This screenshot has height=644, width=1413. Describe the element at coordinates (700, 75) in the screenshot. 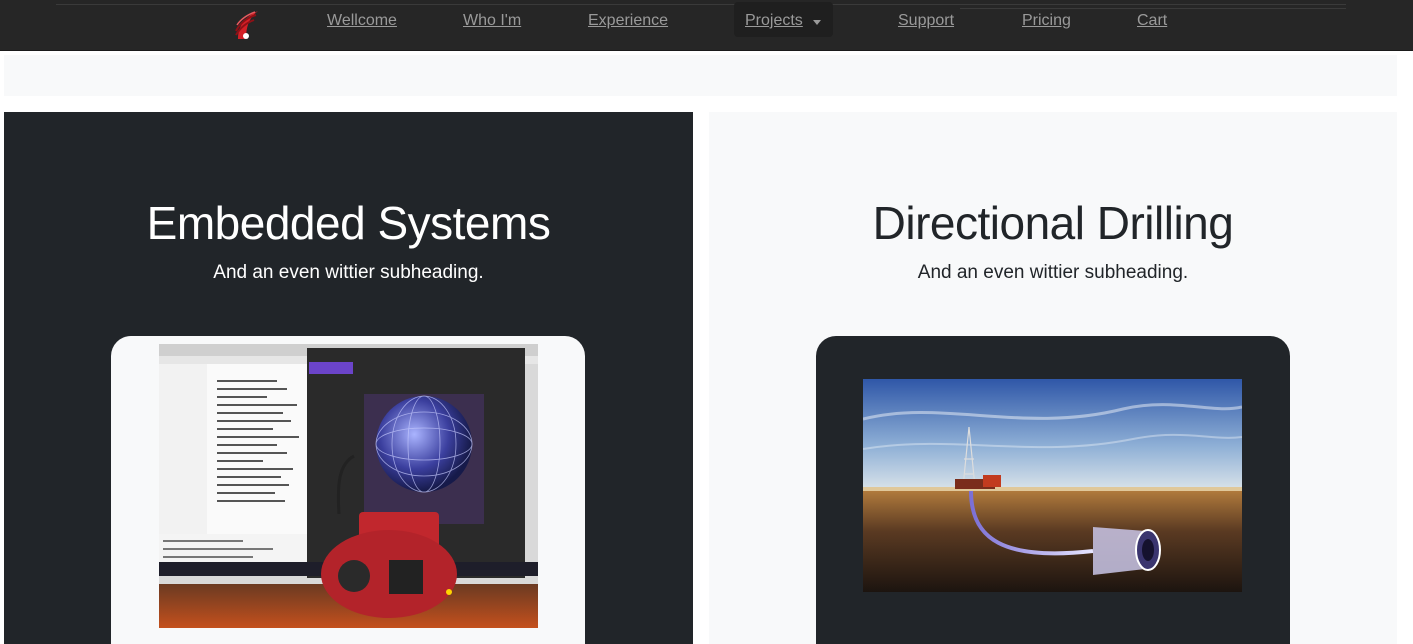

I see `page-banner-strip` at that location.